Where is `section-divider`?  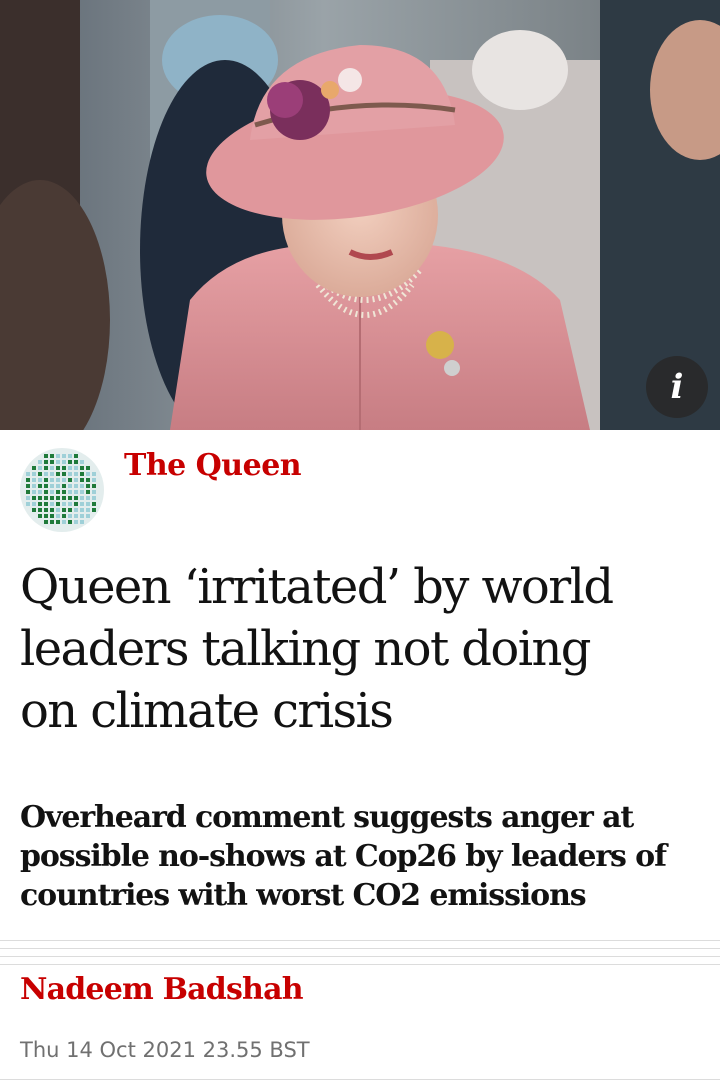
section-divider is located at coordinates (360, 953).